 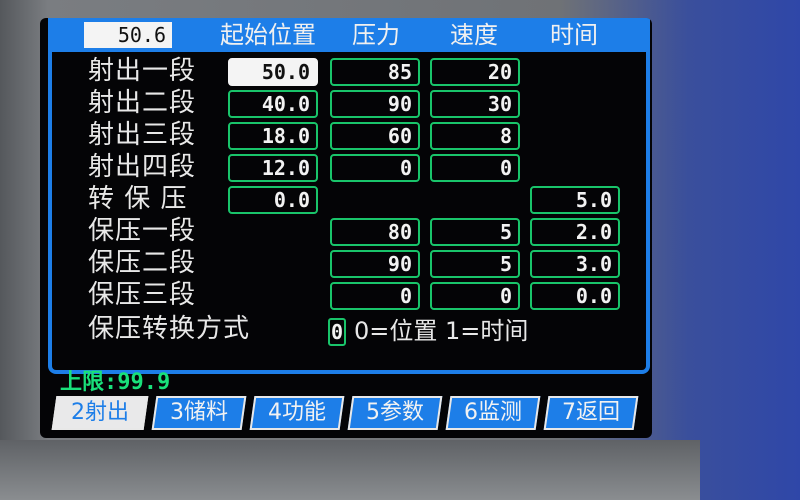 What do you see at coordinates (375, 72) in the screenshot?
I see `pressure-field: 85` at bounding box center [375, 72].